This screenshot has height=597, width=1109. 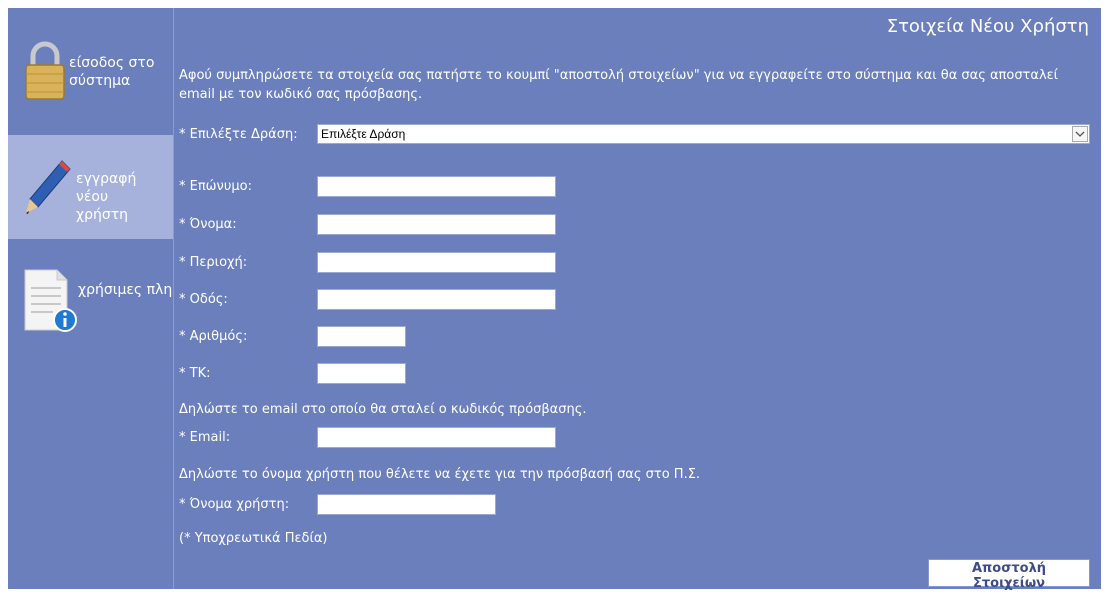 I want to click on sidebar-item-info: χρήσιμες πληροφορίες, so click(x=90, y=298).